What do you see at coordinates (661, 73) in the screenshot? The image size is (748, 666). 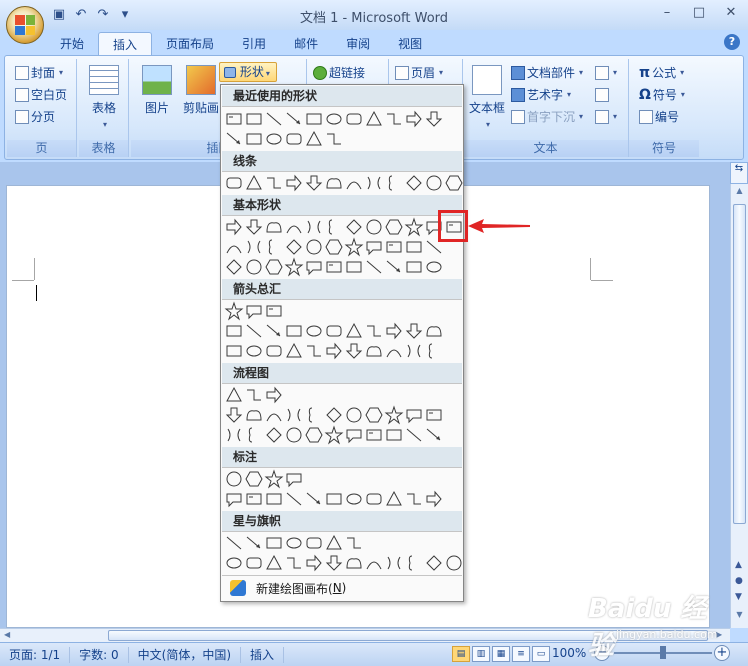 I see `equation-button: π 公式 ▾` at bounding box center [661, 73].